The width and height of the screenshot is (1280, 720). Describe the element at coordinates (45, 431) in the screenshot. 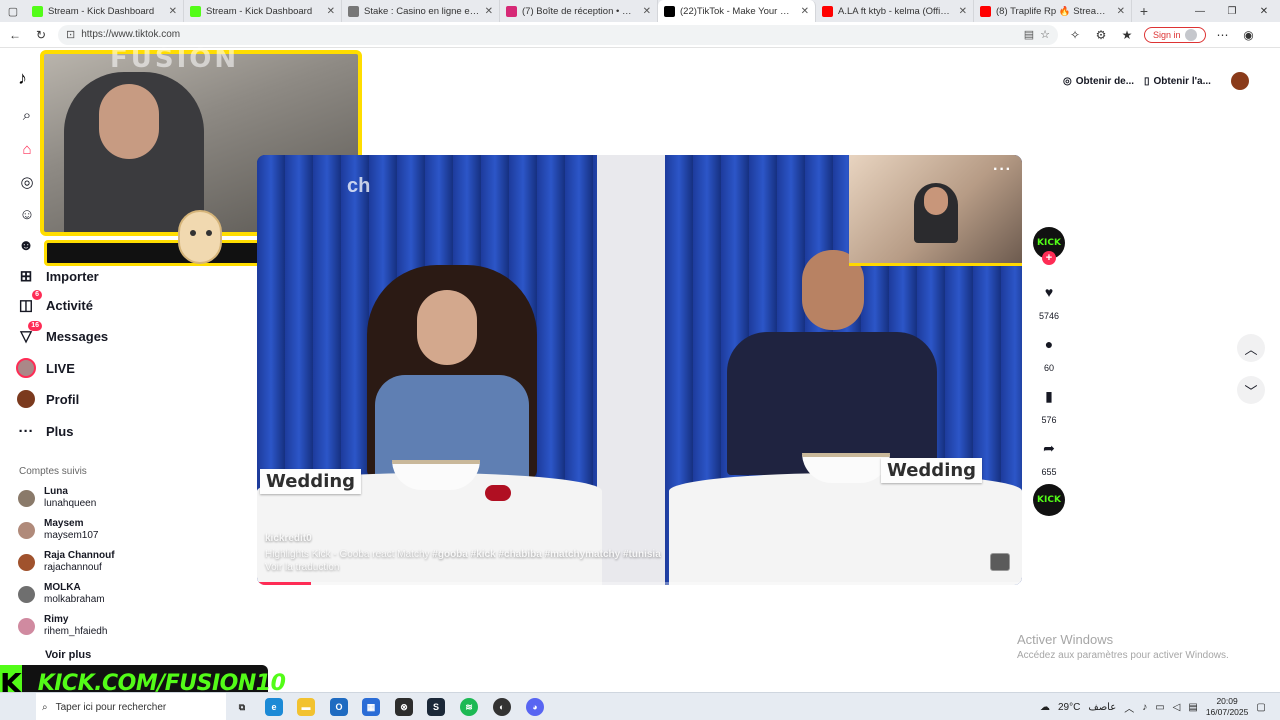

I see `sidebar-item-more: ··· Plus` at that location.